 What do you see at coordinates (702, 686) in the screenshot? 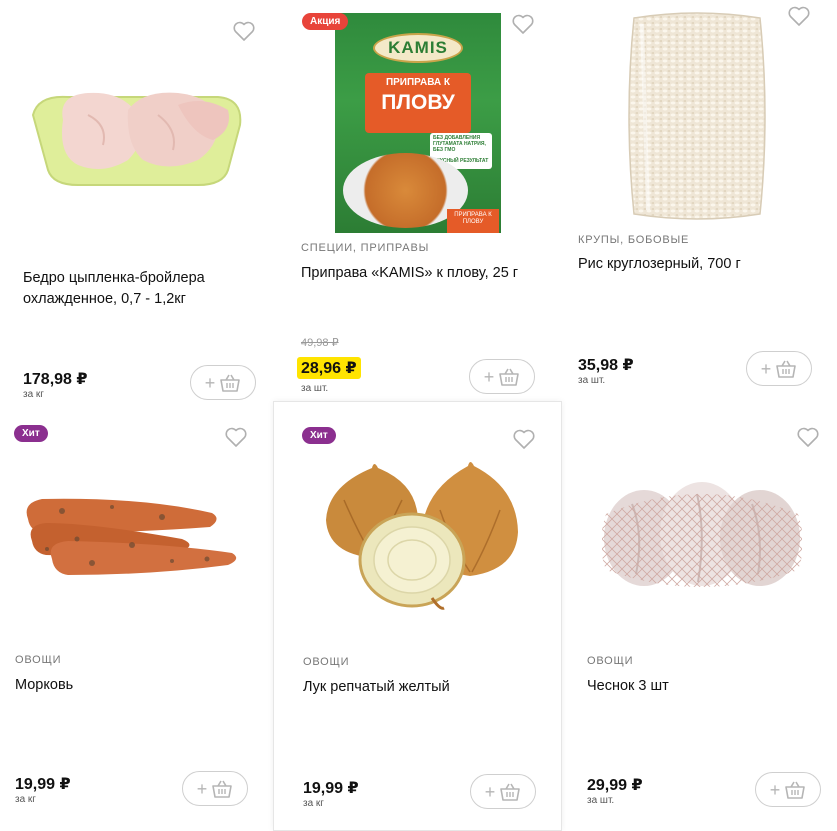
I see `product-title: Чеснок 3 шт` at bounding box center [702, 686].